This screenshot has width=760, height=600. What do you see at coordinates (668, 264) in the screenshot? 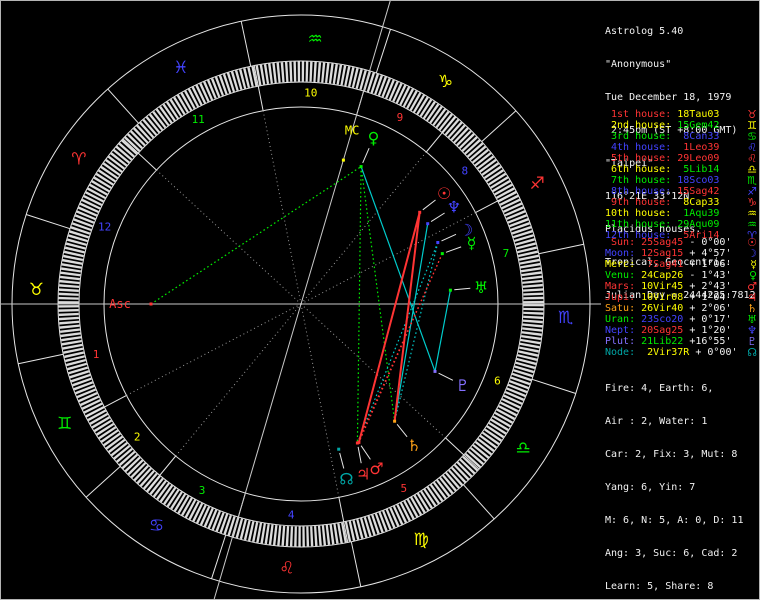
I see `planet-row-text: Merc: 7Sag41 + 1°06'` at bounding box center [668, 264].